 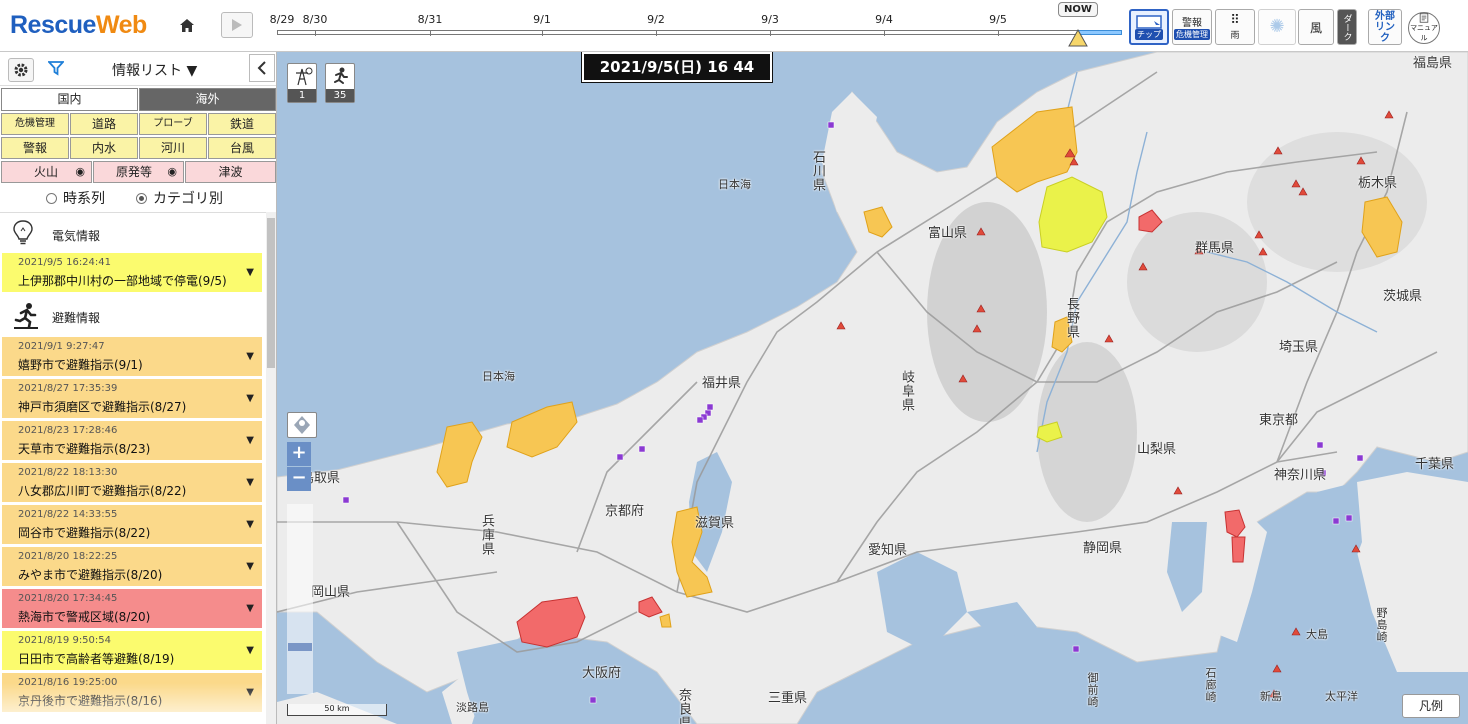 I want to click on category-railway: 鉄道, so click(x=242, y=124).